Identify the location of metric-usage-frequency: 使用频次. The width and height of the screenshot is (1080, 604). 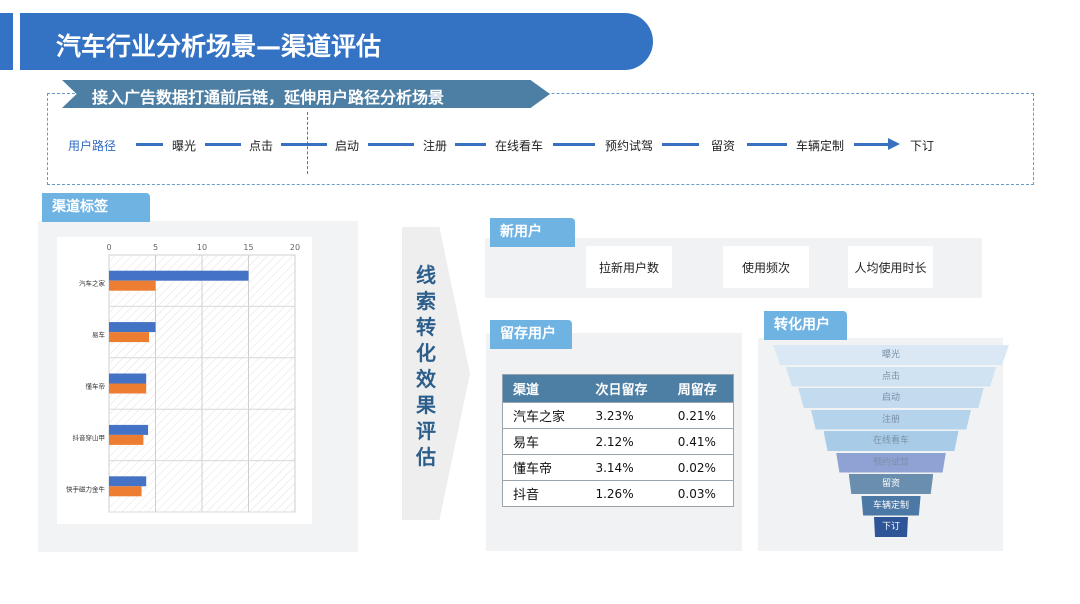
(766, 267).